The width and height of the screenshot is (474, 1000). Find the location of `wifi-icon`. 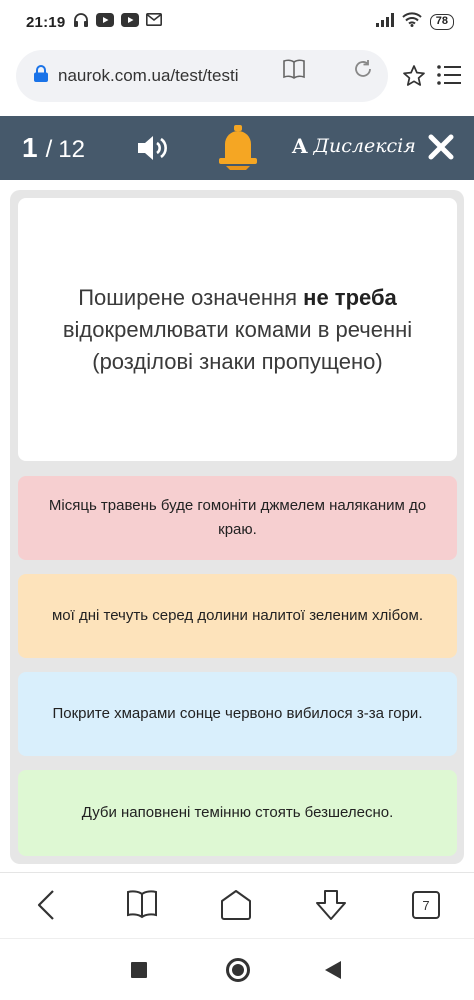

wifi-icon is located at coordinates (412, 22).